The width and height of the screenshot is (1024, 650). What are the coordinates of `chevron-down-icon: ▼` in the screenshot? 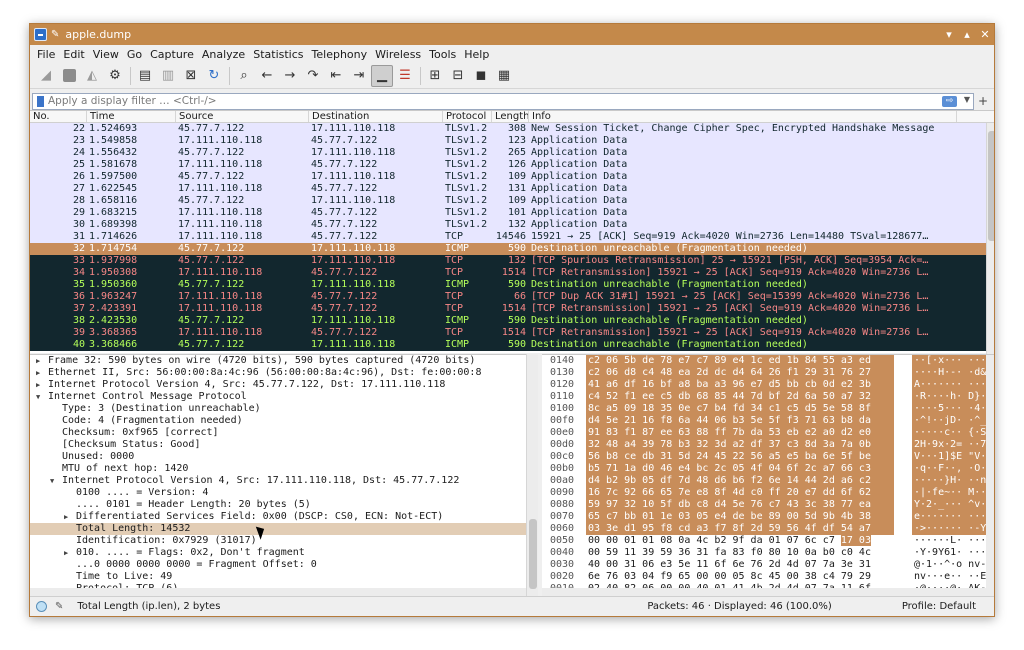 It's located at (967, 99).